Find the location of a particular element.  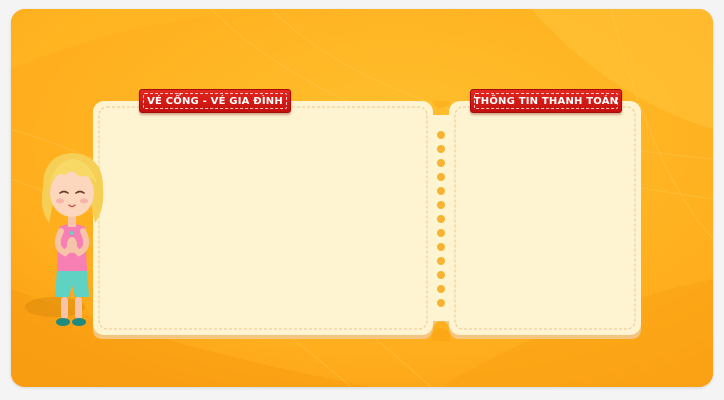

girl-character-illustration is located at coordinates (64, 239).